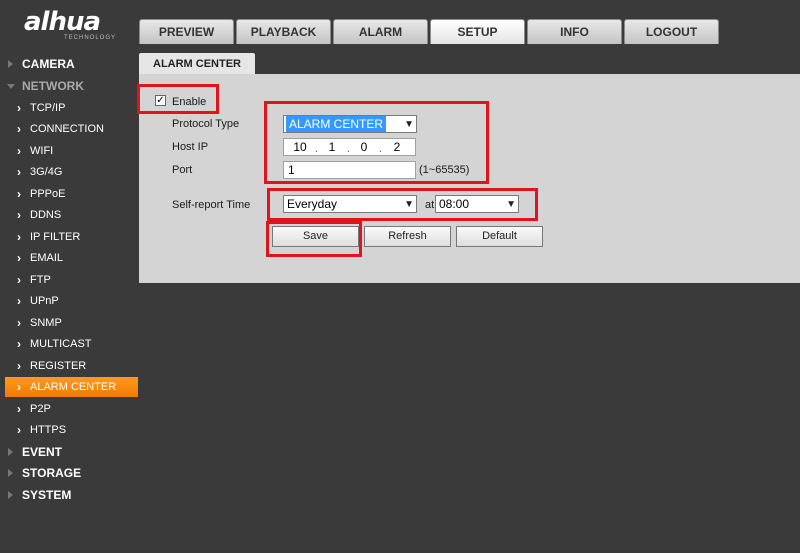  I want to click on sidebar-item-label: DDNS, so click(46, 215).